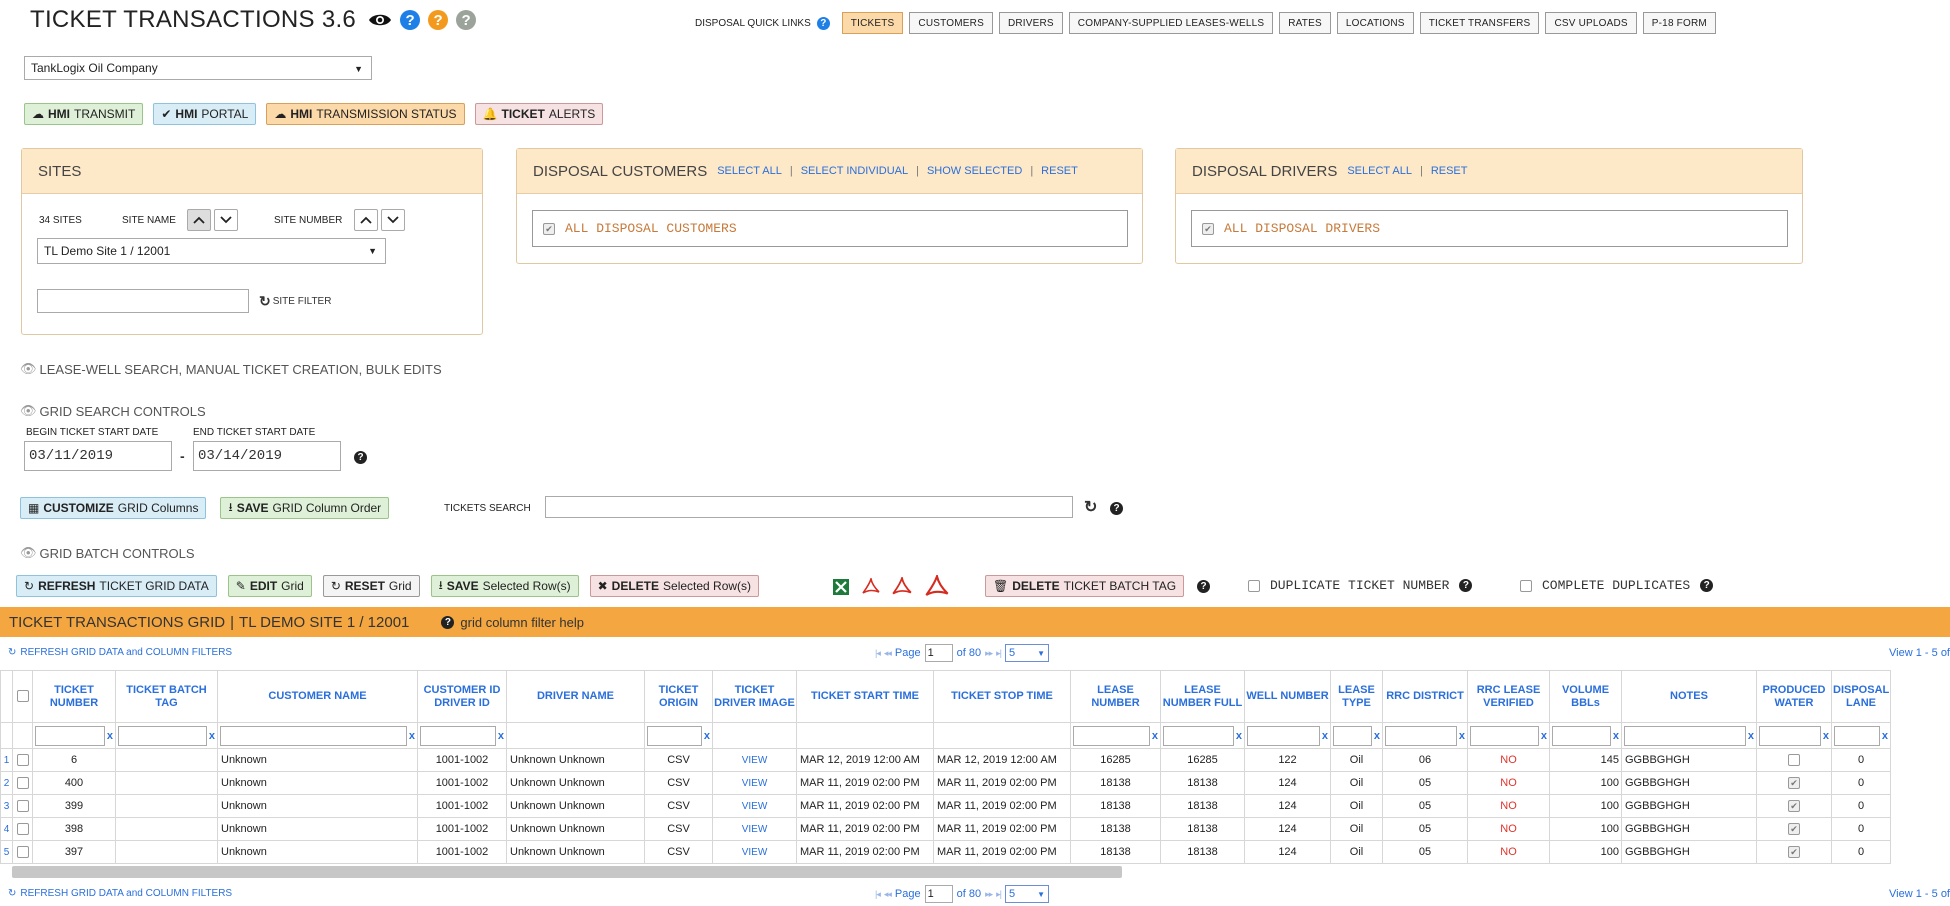 The width and height of the screenshot is (1950, 906). Describe the element at coordinates (504, 586) in the screenshot. I see `save-selected-rows-button: ⭳ SAVE Selected Row(s)` at that location.